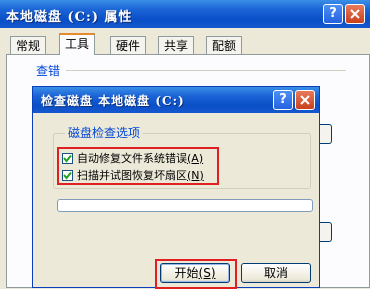  Describe the element at coordinates (185, 205) in the screenshot. I see `check-progress-bar` at that location.